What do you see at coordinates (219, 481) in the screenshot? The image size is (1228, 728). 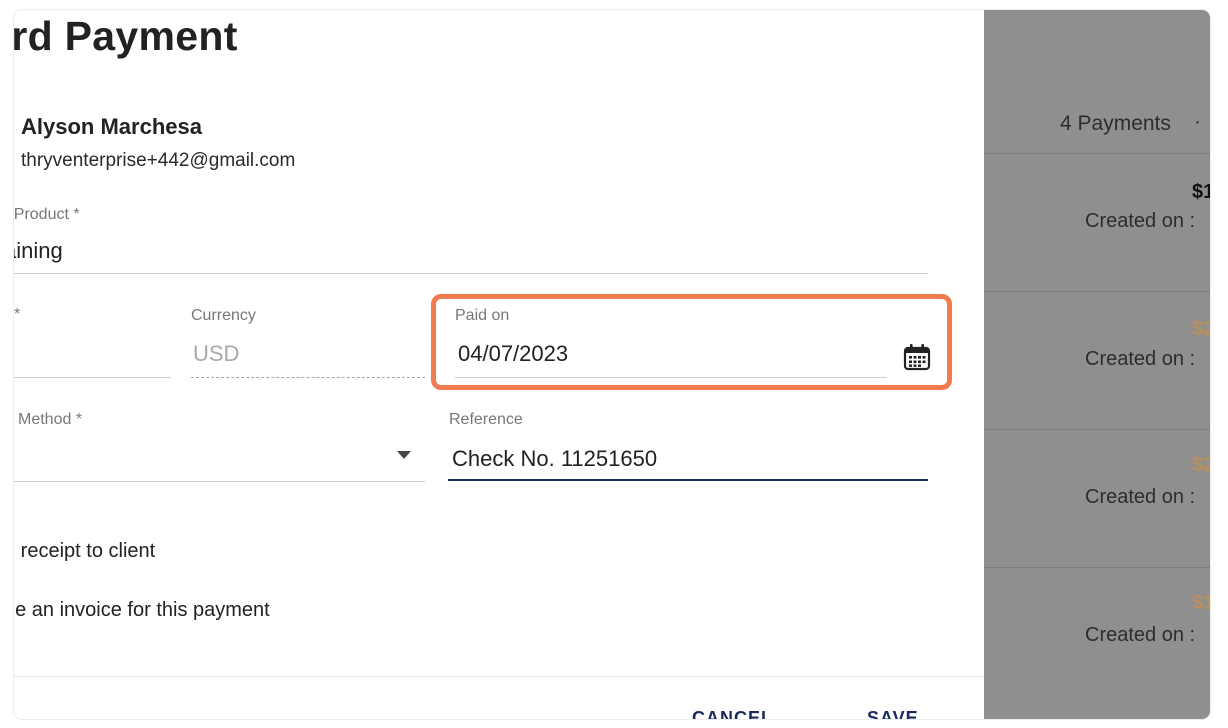 I see `method-select` at bounding box center [219, 481].